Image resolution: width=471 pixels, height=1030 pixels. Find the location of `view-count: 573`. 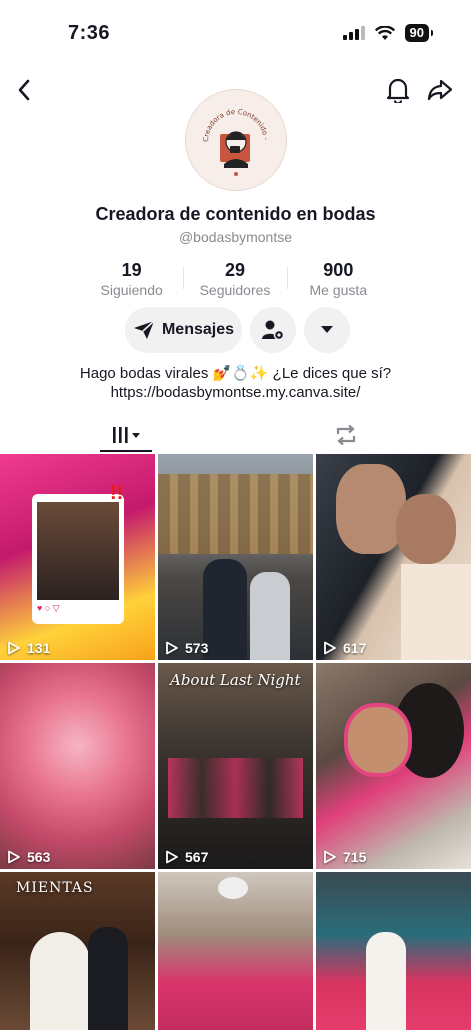

view-count: 573 is located at coordinates (186, 648).